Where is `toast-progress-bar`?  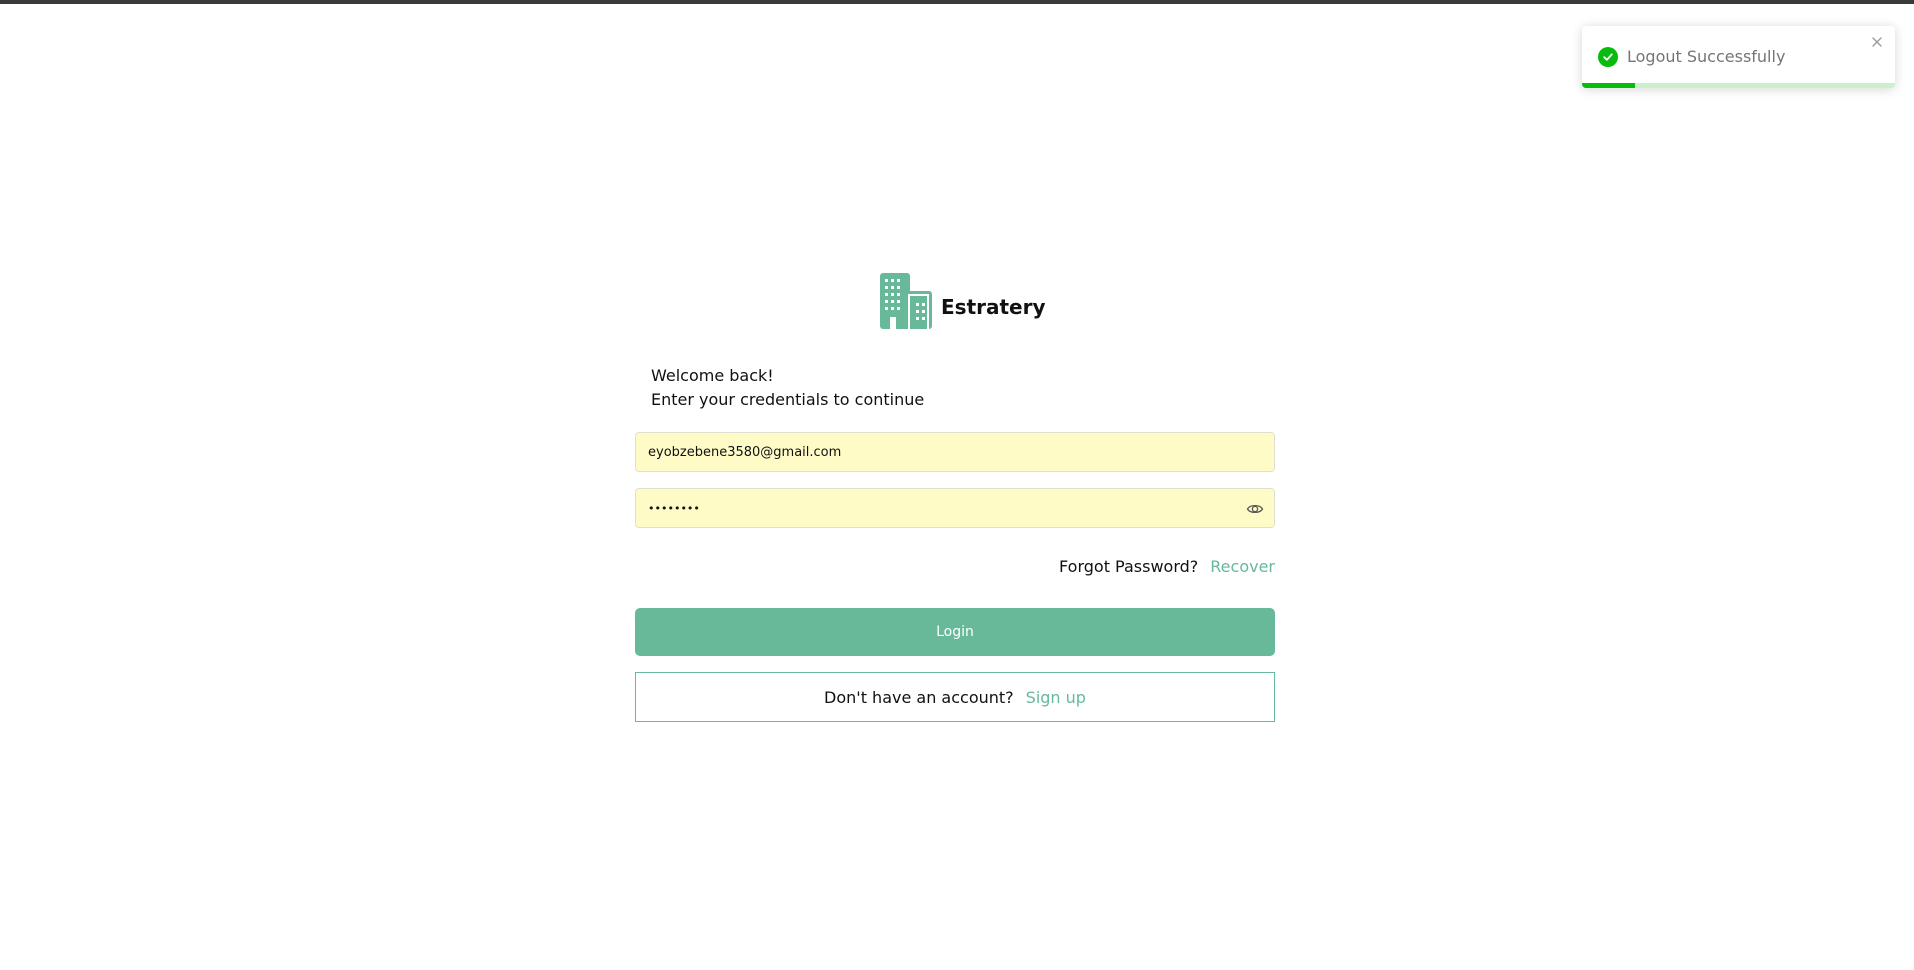
toast-progress-bar is located at coordinates (1609, 85).